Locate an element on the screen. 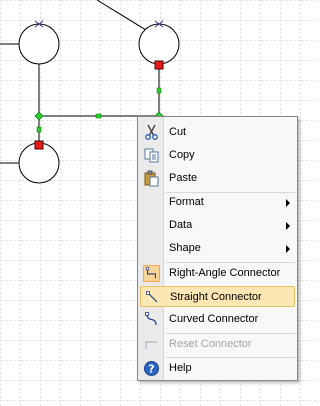  menu-item-label: Help is located at coordinates (180, 368).